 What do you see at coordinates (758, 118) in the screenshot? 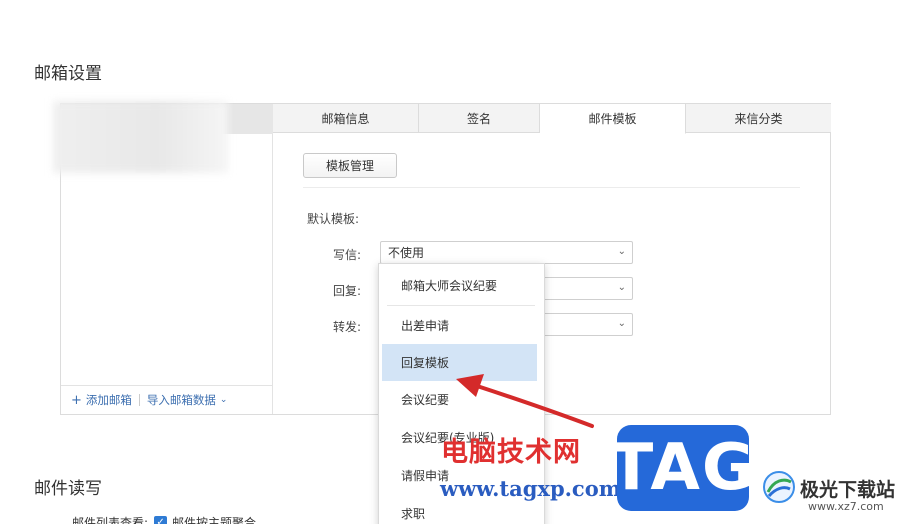
I see `tab-mail-classification: 来信分类` at bounding box center [758, 118].